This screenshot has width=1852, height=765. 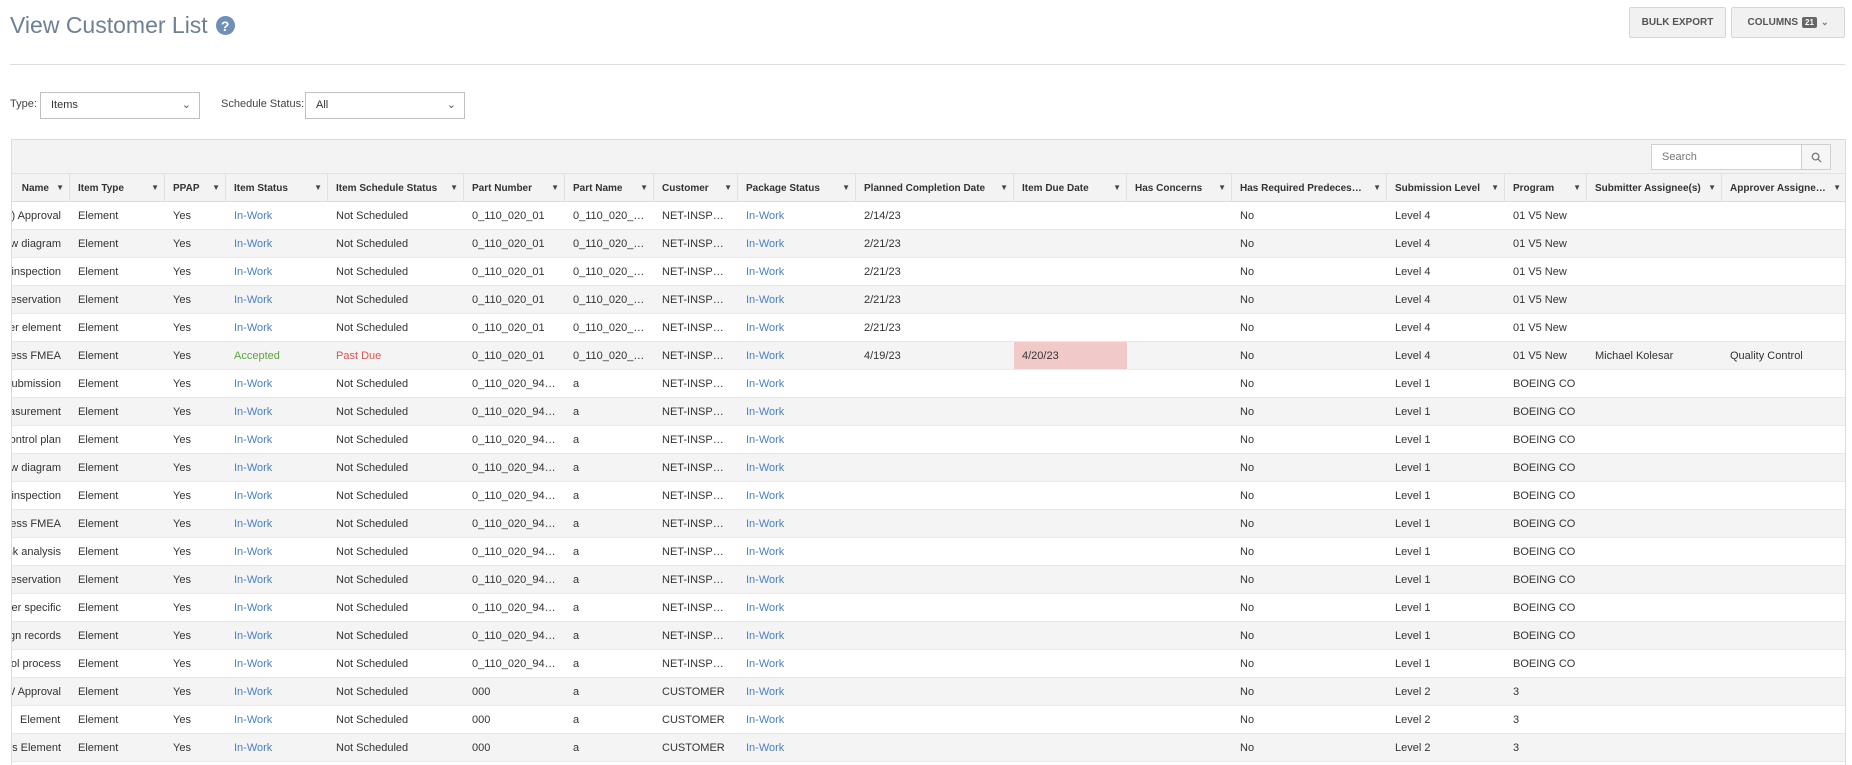 What do you see at coordinates (1309, 188) in the screenshot?
I see `column-header-has-required-predecessors: Has Required Predecessors ▼` at bounding box center [1309, 188].